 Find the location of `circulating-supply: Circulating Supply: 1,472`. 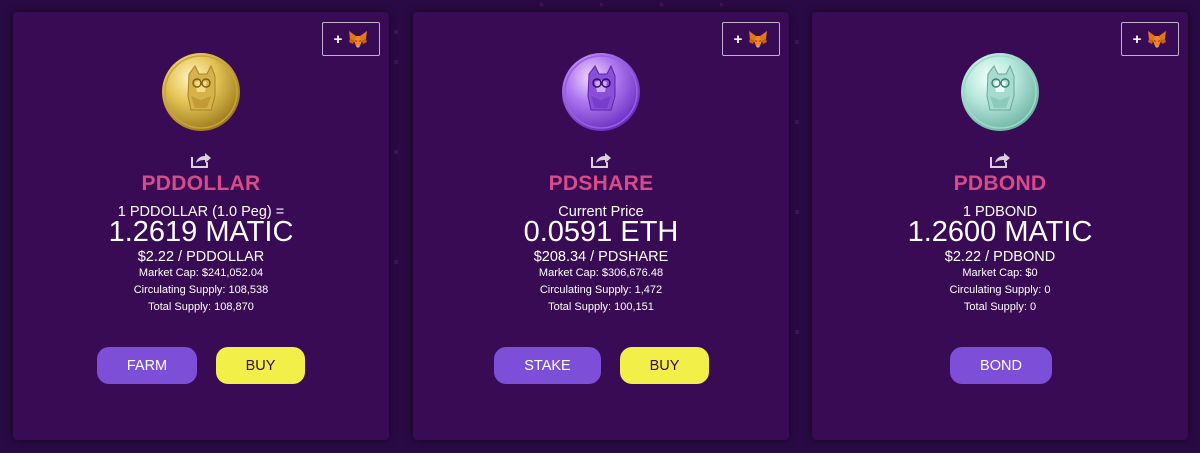

circulating-supply: Circulating Supply: 1,472 is located at coordinates (601, 290).